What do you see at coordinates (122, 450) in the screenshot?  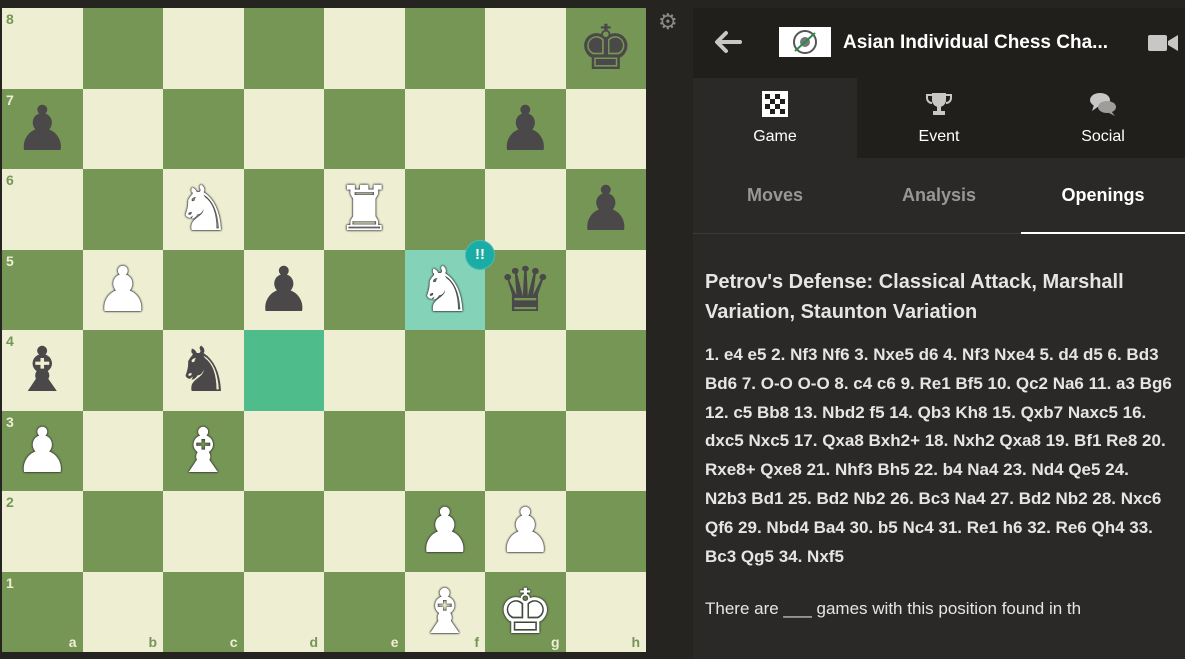 I see `square-b3` at bounding box center [122, 450].